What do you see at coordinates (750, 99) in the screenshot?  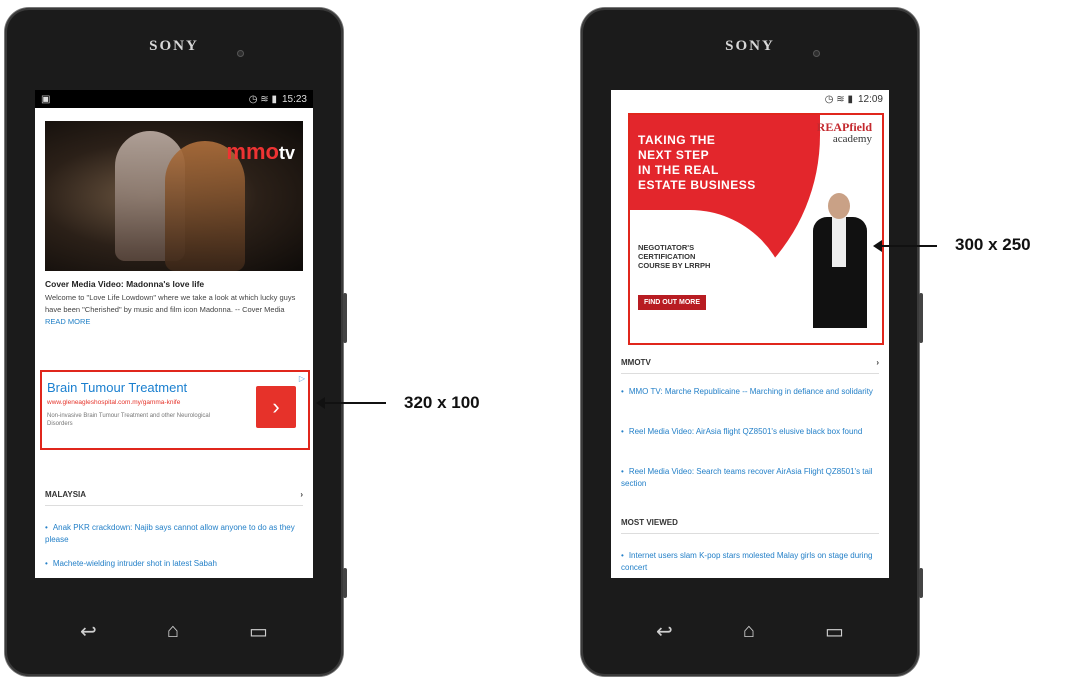 I see `status-bar: ◷ ≋ ▮ 12:09` at bounding box center [750, 99].